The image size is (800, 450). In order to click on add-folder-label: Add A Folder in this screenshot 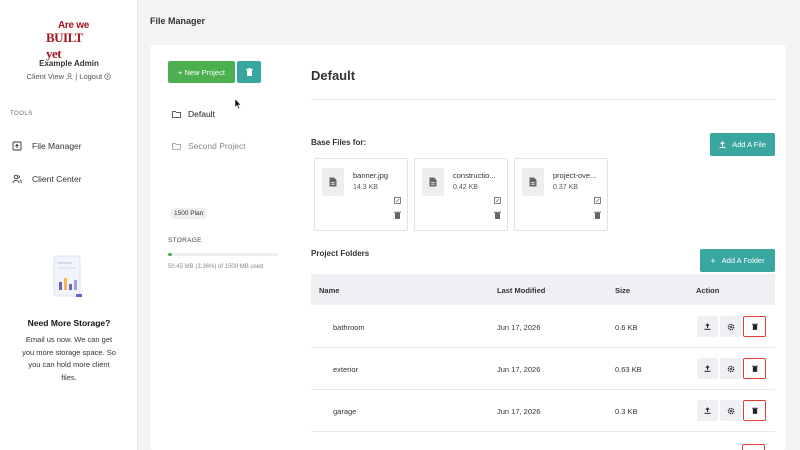, I will do `click(743, 260)`.